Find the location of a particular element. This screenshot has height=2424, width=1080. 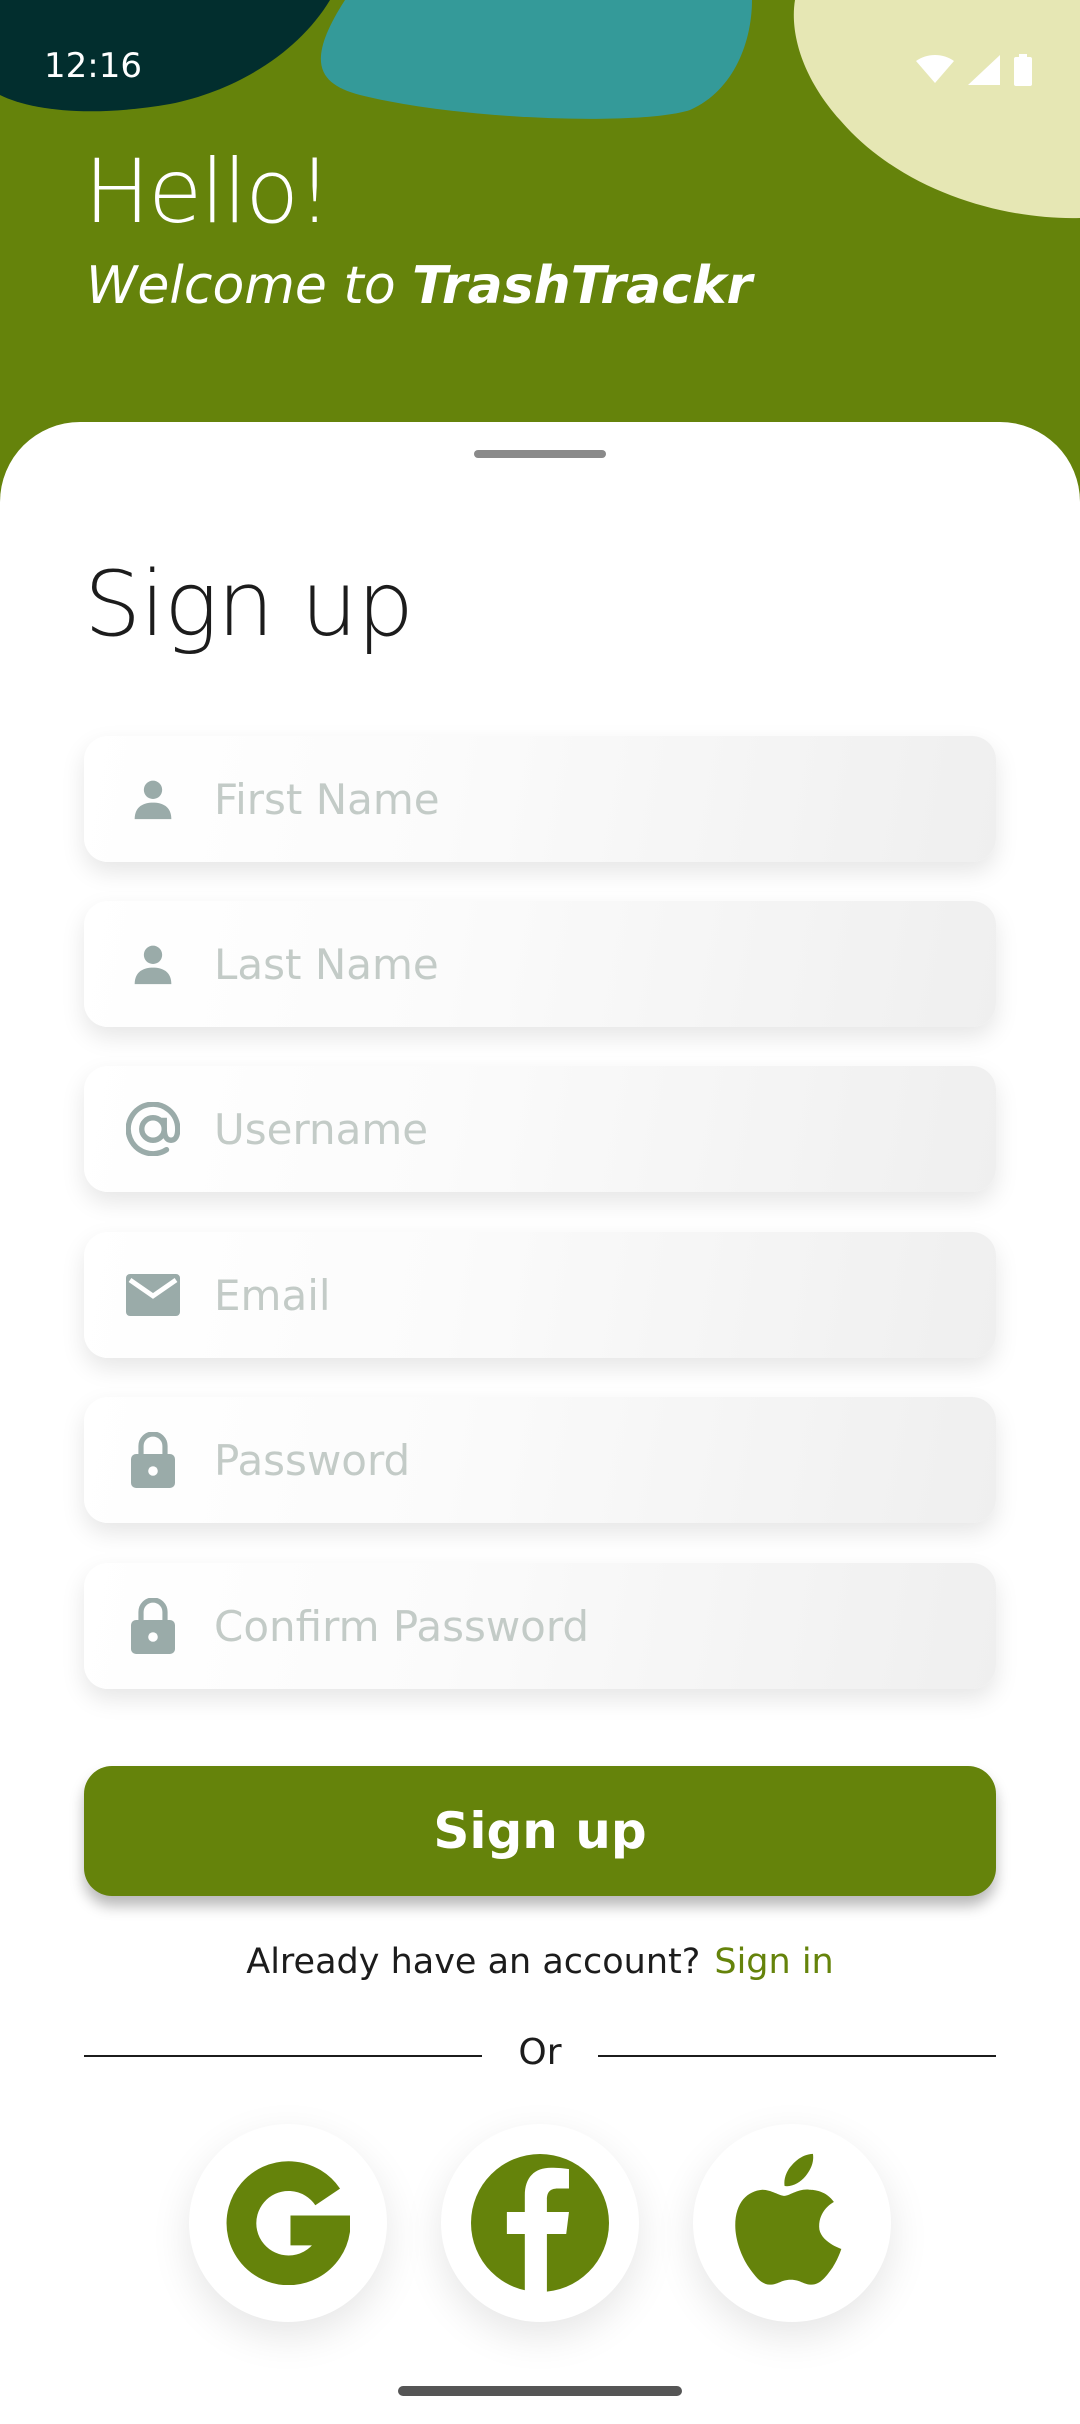

welcome-prefix: Welcome to is located at coordinates (241, 286).